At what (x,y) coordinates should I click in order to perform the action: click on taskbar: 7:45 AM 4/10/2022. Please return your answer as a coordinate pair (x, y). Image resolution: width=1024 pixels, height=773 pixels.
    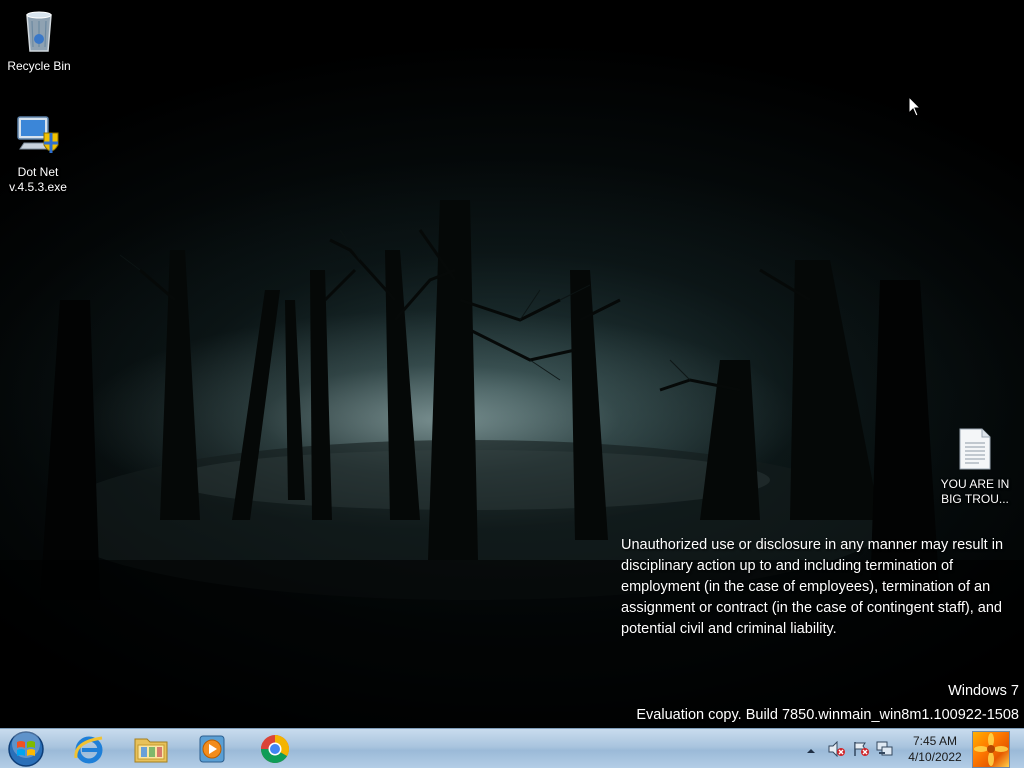
    Looking at the image, I should click on (512, 748).